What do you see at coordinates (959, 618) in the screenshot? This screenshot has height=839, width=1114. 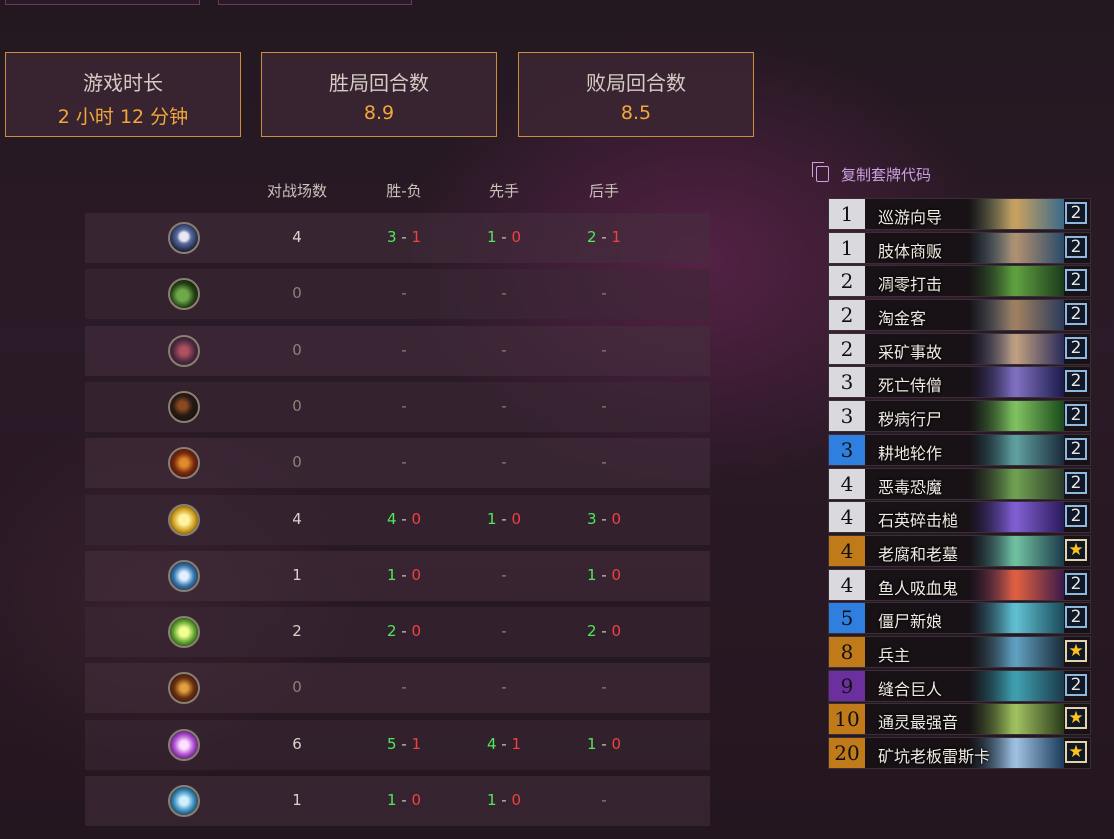 I see `deck-card: 5 僵尸新娘 2` at bounding box center [959, 618].